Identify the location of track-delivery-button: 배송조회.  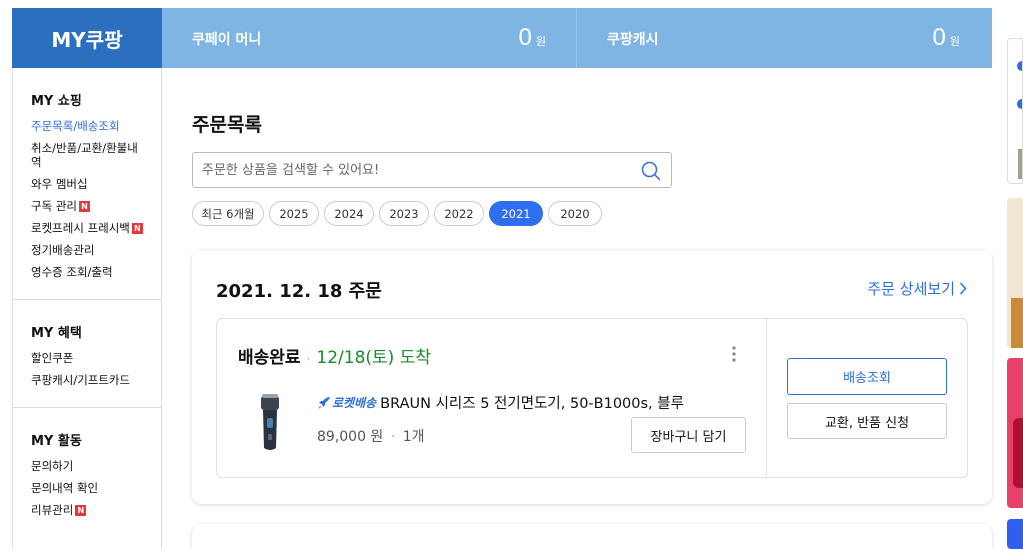
(867, 376).